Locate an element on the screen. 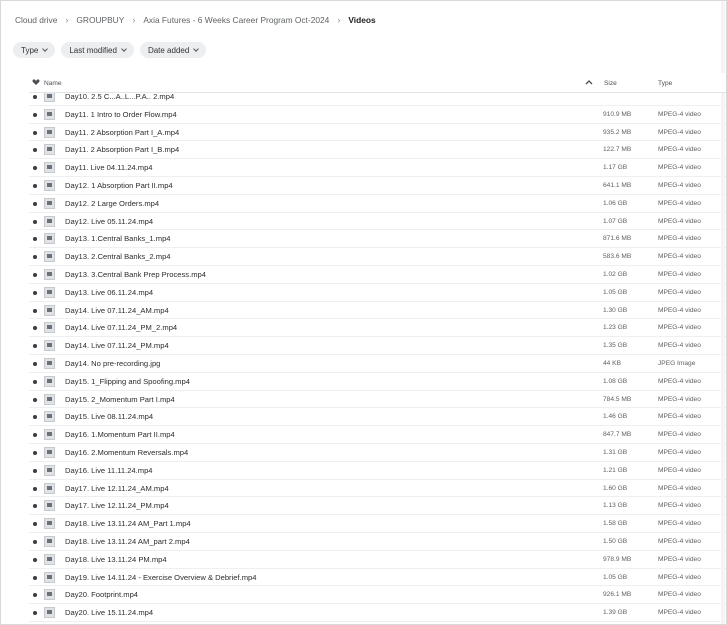  breadcrumb-groupbuy: GROUPBUY is located at coordinates (100, 20).